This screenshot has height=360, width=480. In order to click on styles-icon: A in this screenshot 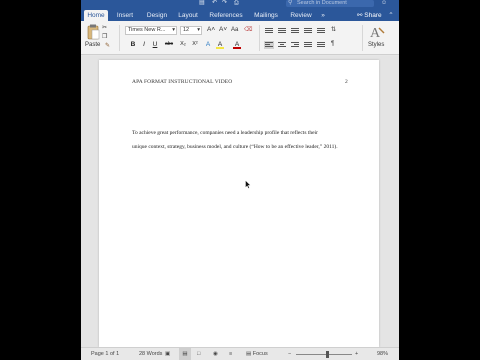, I will do `click(377, 33)`.